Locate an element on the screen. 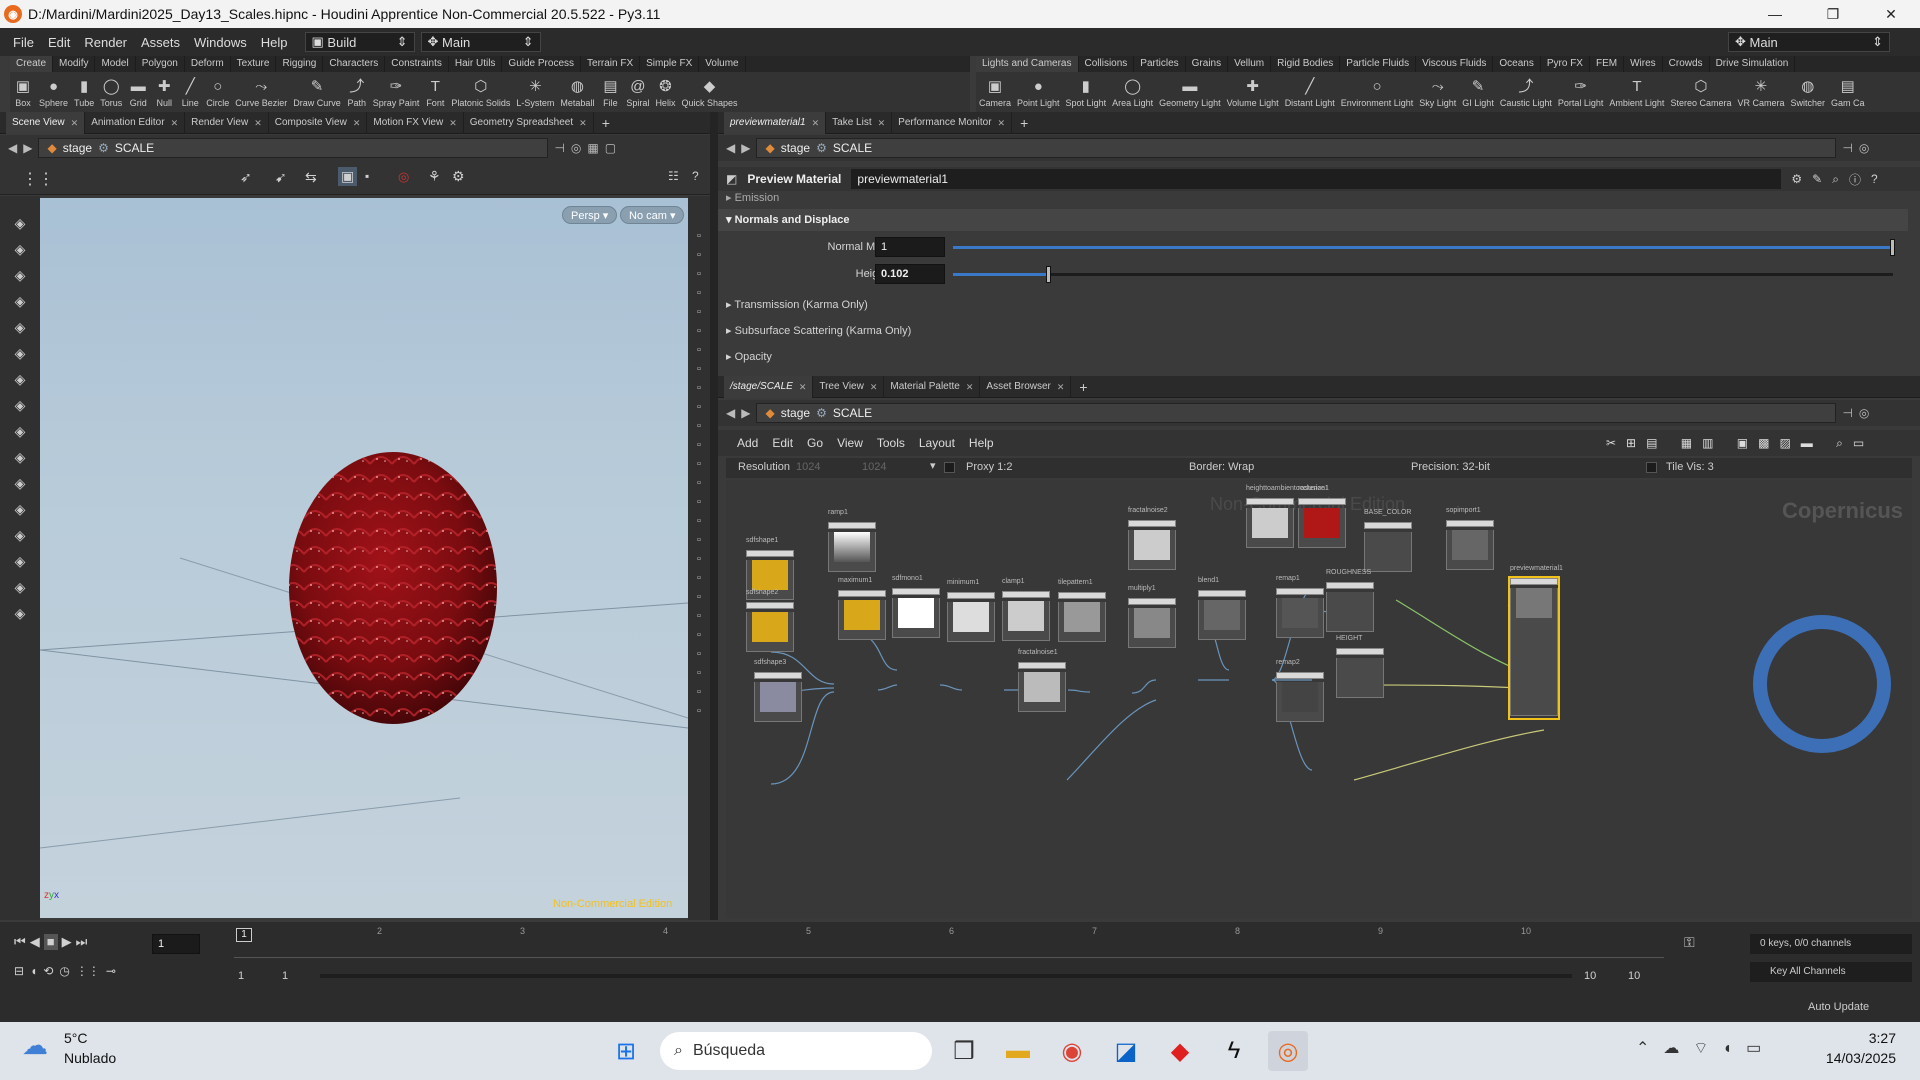 Image resolution: width=1920 pixels, height=1080 pixels. shelf-tab-pyro-fx: Pyro FX is located at coordinates (1565, 64).